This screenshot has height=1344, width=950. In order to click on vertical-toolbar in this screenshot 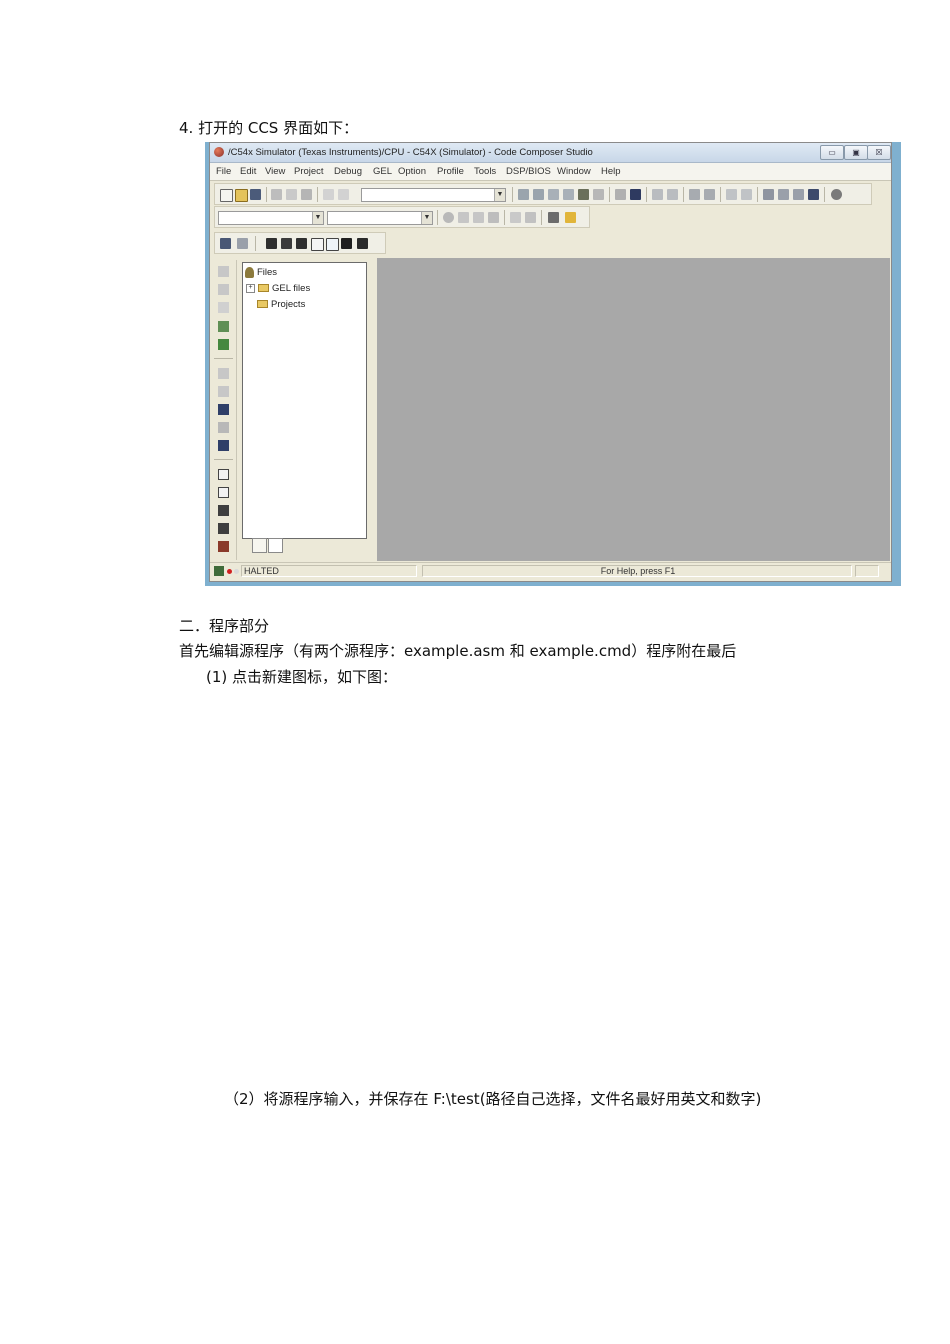, I will do `click(224, 410)`.